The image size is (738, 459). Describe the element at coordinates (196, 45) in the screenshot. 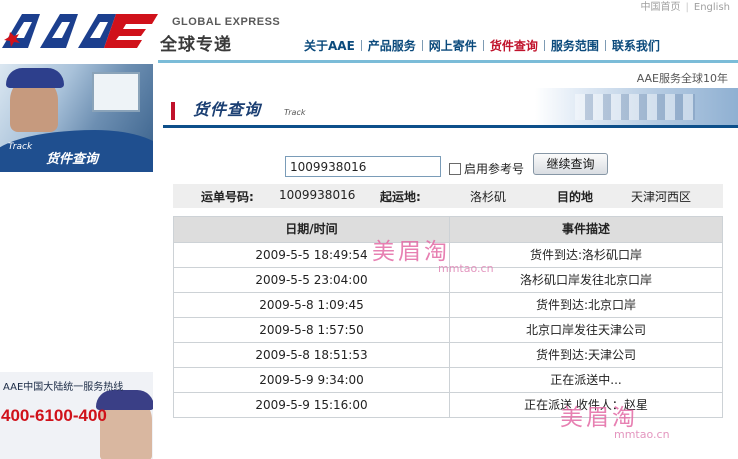

I see `brand-chinese: 全球专递` at that location.